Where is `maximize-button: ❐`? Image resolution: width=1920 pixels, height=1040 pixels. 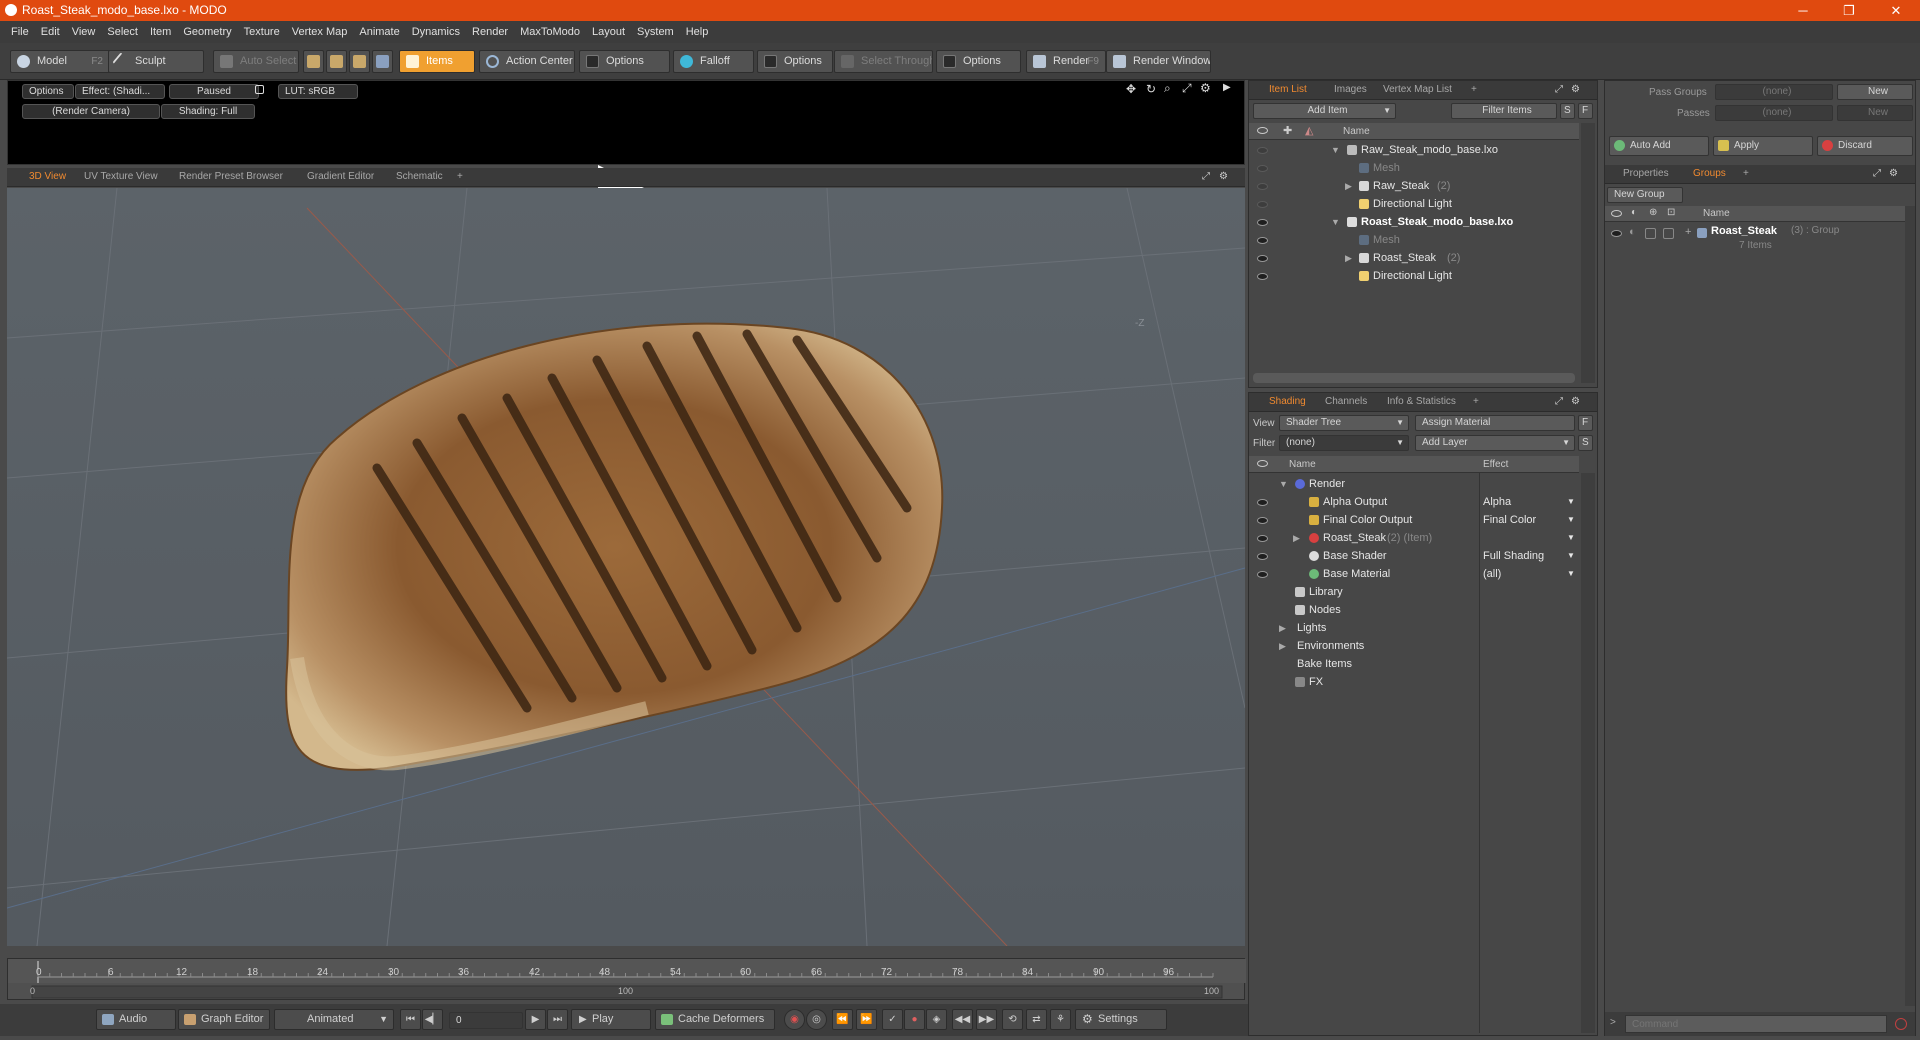 maximize-button: ❐ is located at coordinates (1849, 10).